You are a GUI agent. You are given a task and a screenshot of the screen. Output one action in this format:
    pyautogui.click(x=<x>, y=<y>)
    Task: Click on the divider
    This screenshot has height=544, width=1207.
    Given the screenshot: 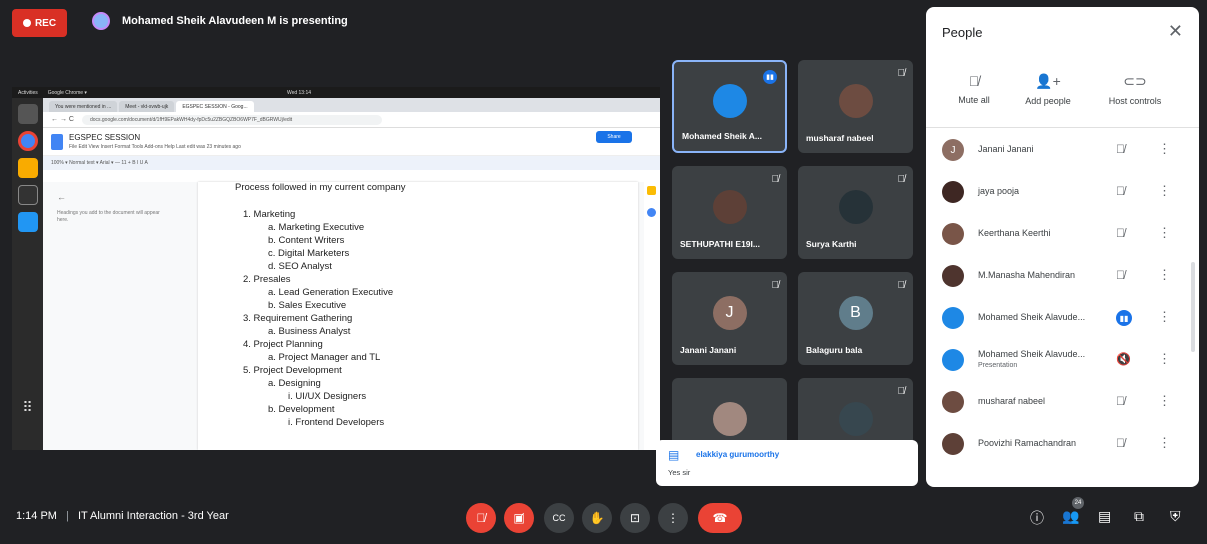 What is the action you would take?
    pyautogui.click(x=1062, y=127)
    